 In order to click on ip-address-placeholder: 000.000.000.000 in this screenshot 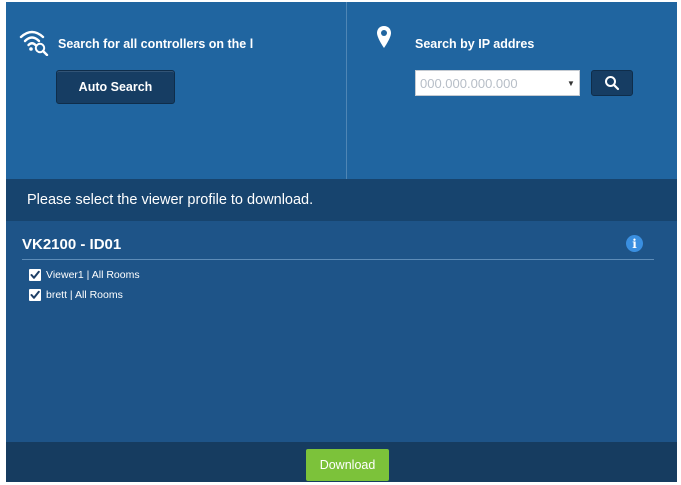, I will do `click(469, 83)`.